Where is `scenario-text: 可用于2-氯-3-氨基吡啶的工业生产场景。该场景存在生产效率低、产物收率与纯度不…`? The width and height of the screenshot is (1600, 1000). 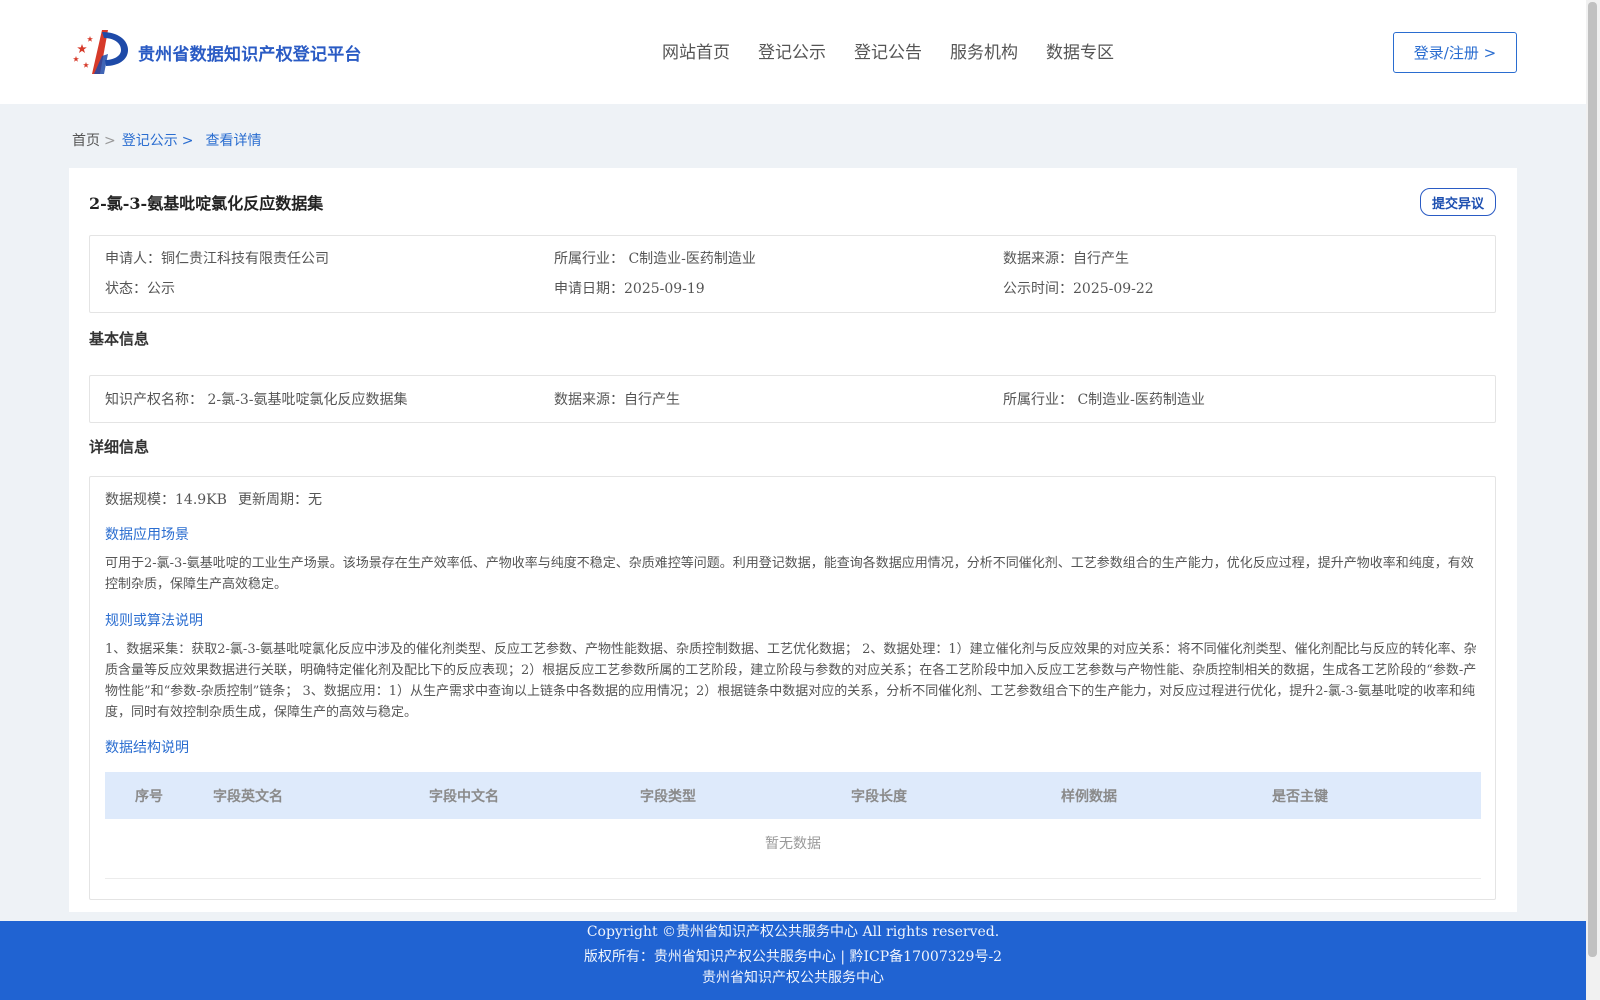 scenario-text: 可用于2-氯-3-氨基吡啶的工业生产场景。该场景存在生产效率低、产物收率与纯度不… is located at coordinates (789, 574).